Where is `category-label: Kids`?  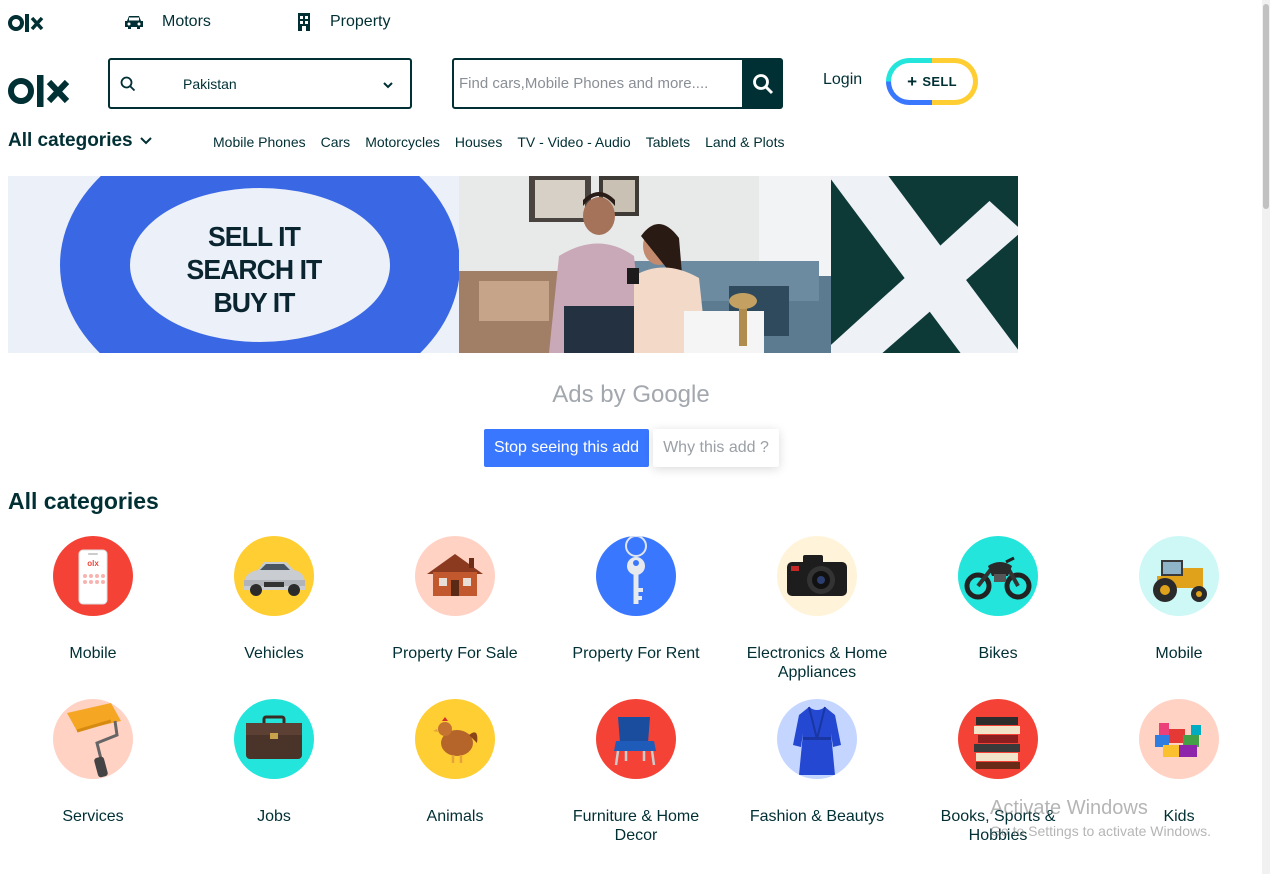 category-label: Kids is located at coordinates (1179, 816).